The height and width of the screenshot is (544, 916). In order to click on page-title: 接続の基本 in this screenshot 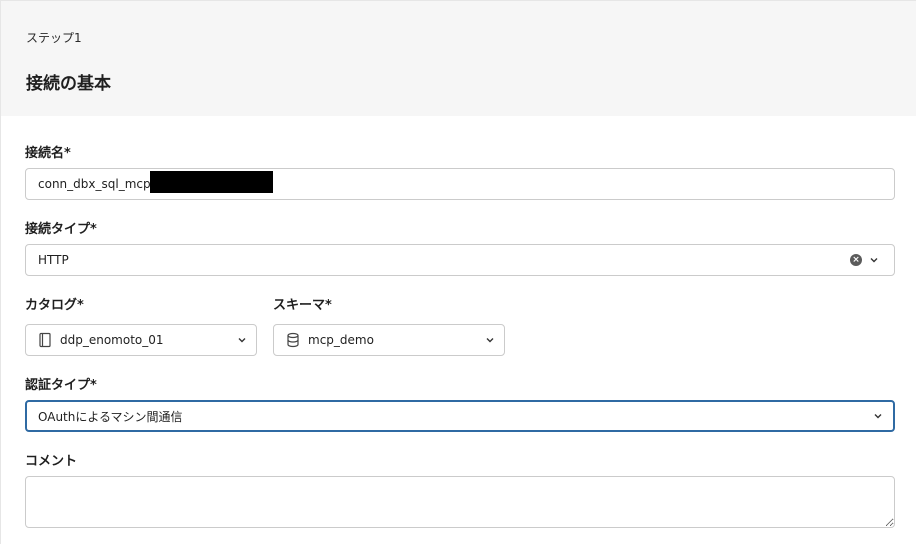, I will do `click(68, 84)`.